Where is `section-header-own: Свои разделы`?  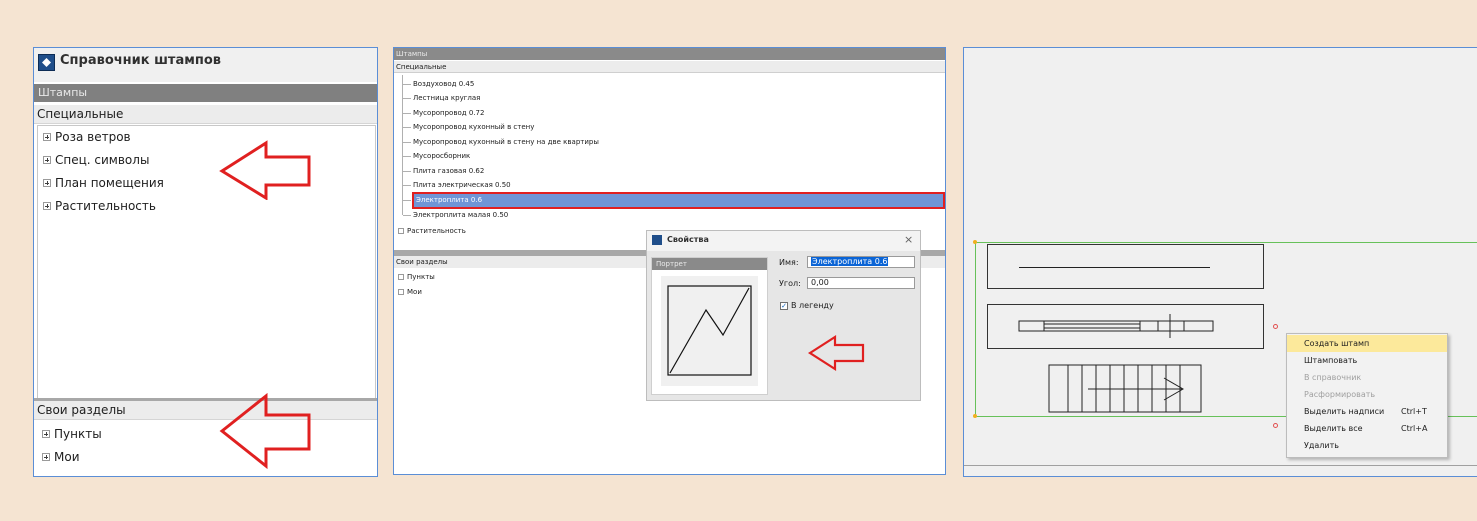 section-header-own: Свои разделы is located at coordinates (205, 410).